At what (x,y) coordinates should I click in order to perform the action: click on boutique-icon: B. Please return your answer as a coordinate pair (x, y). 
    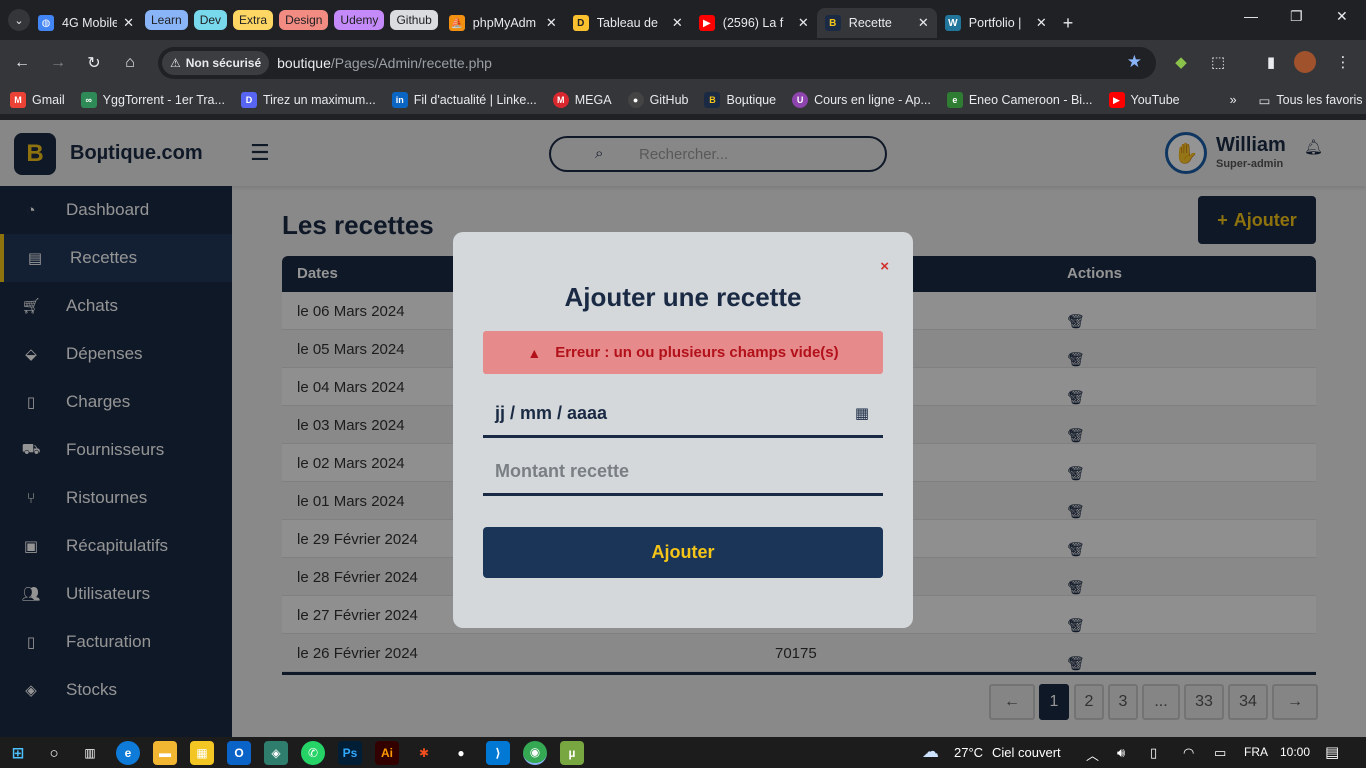
    Looking at the image, I should click on (832, 23).